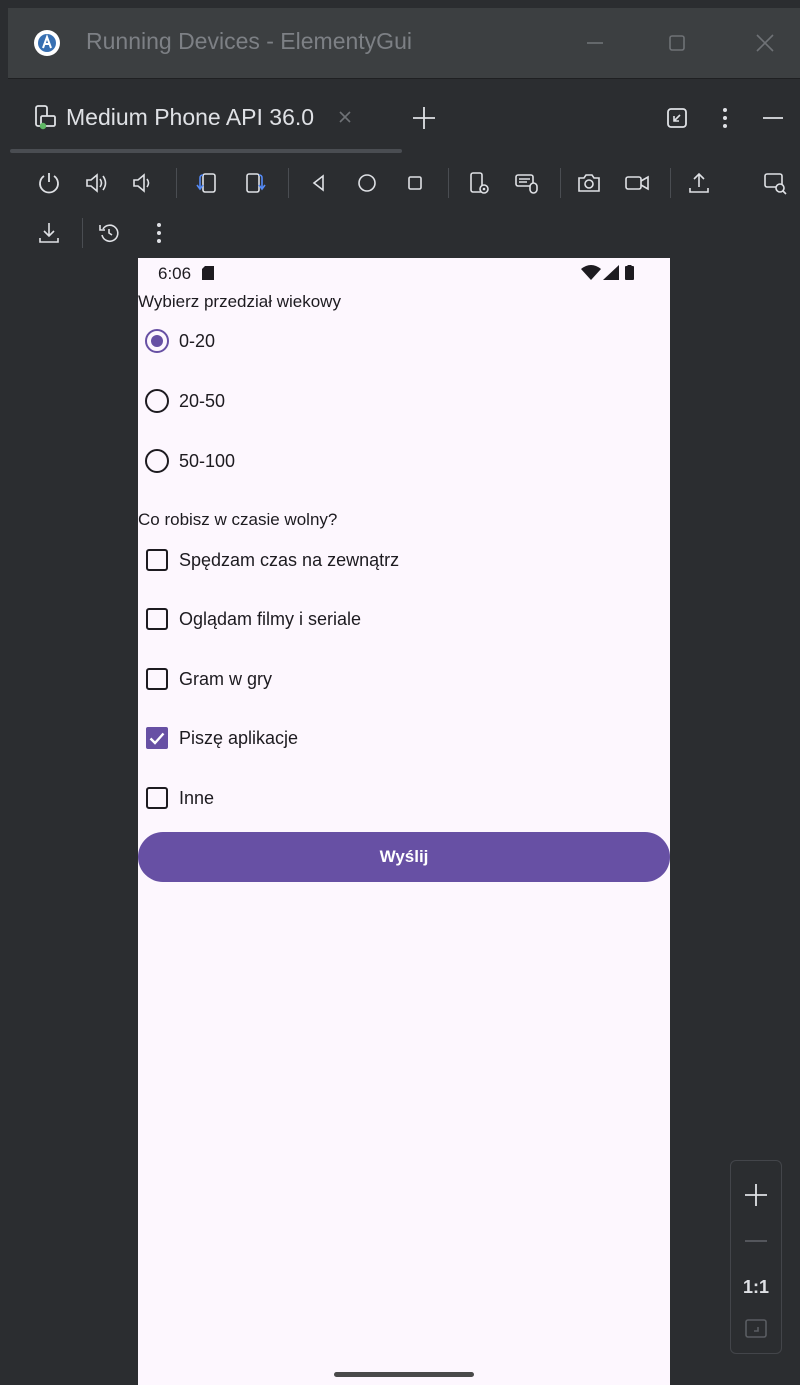  What do you see at coordinates (238, 519) in the screenshot?
I see `hobby-question-label: Co robisz w czasie wolny?` at bounding box center [238, 519].